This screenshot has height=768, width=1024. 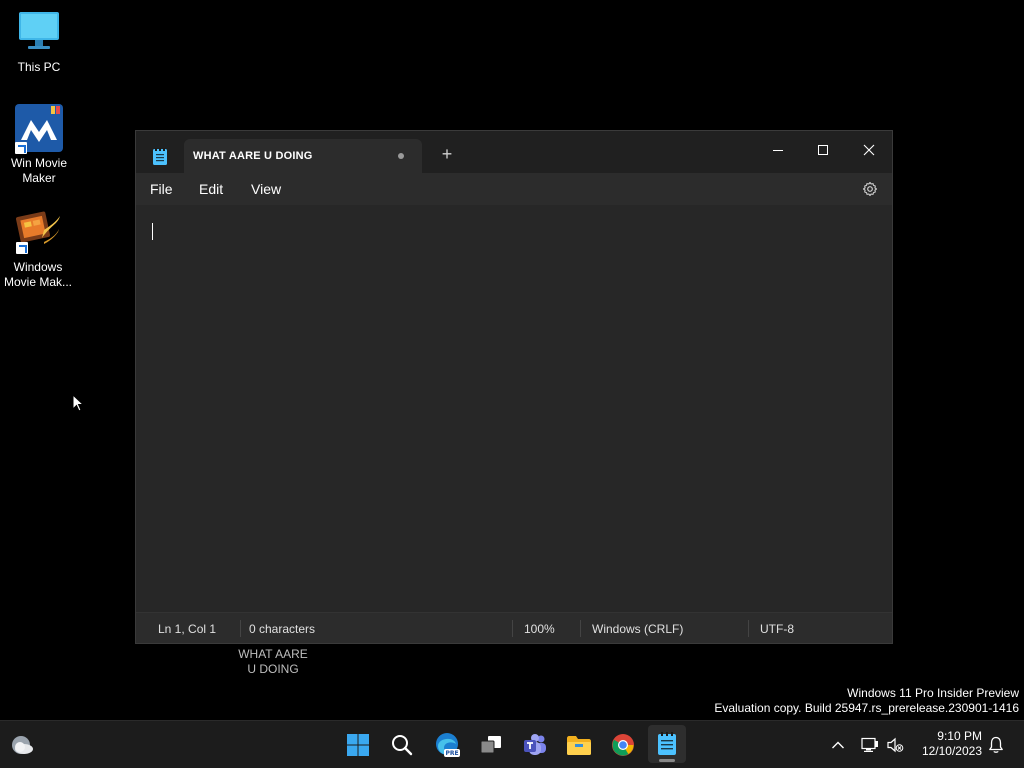 I want to click on notepad-app-icon, so click(x=160, y=156).